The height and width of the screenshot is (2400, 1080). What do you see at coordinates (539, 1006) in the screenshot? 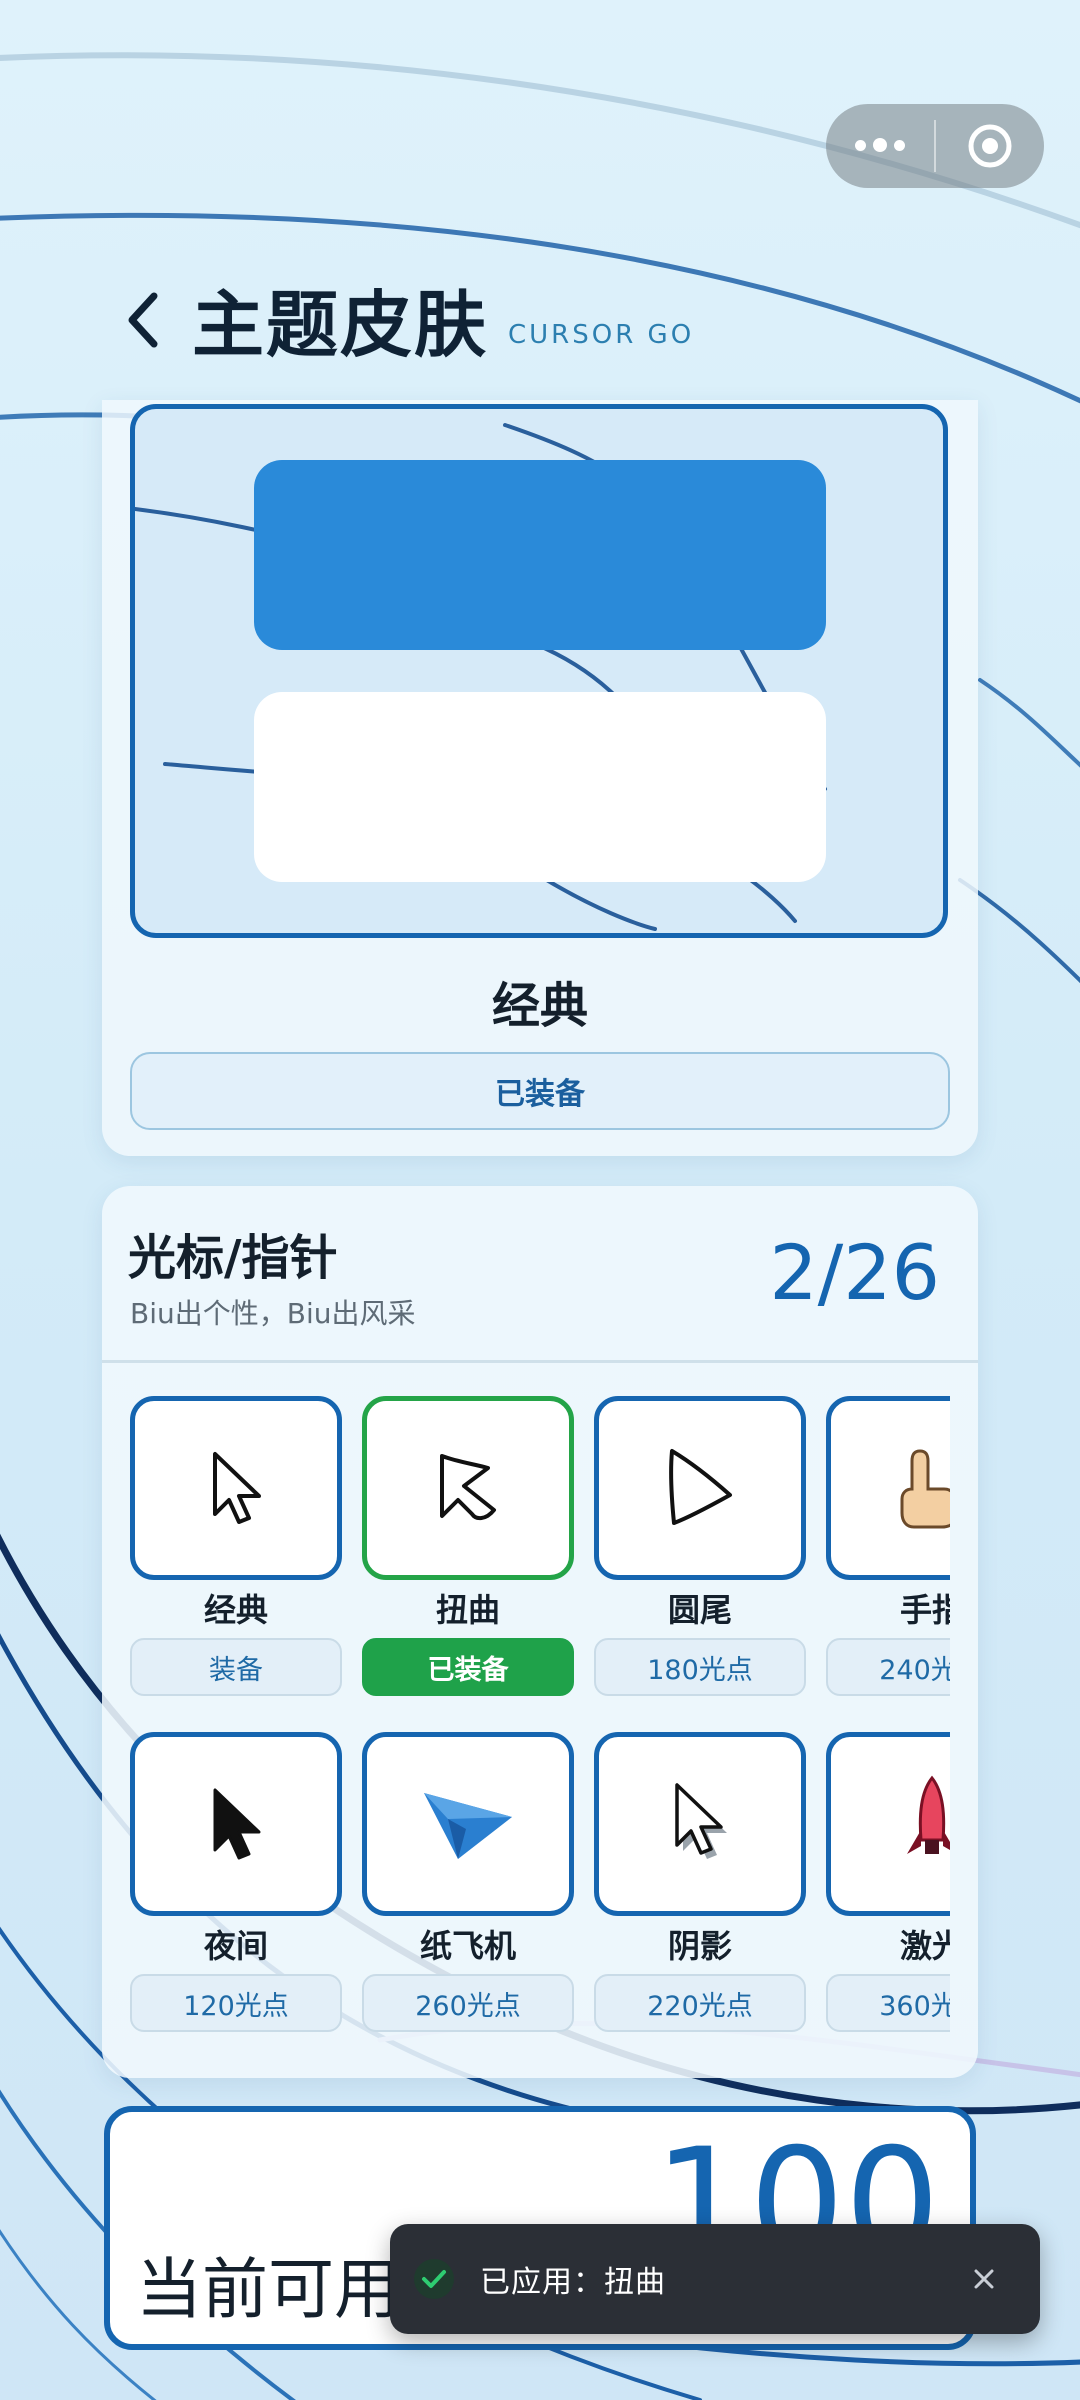
I see `theme-name: 经典` at bounding box center [539, 1006].